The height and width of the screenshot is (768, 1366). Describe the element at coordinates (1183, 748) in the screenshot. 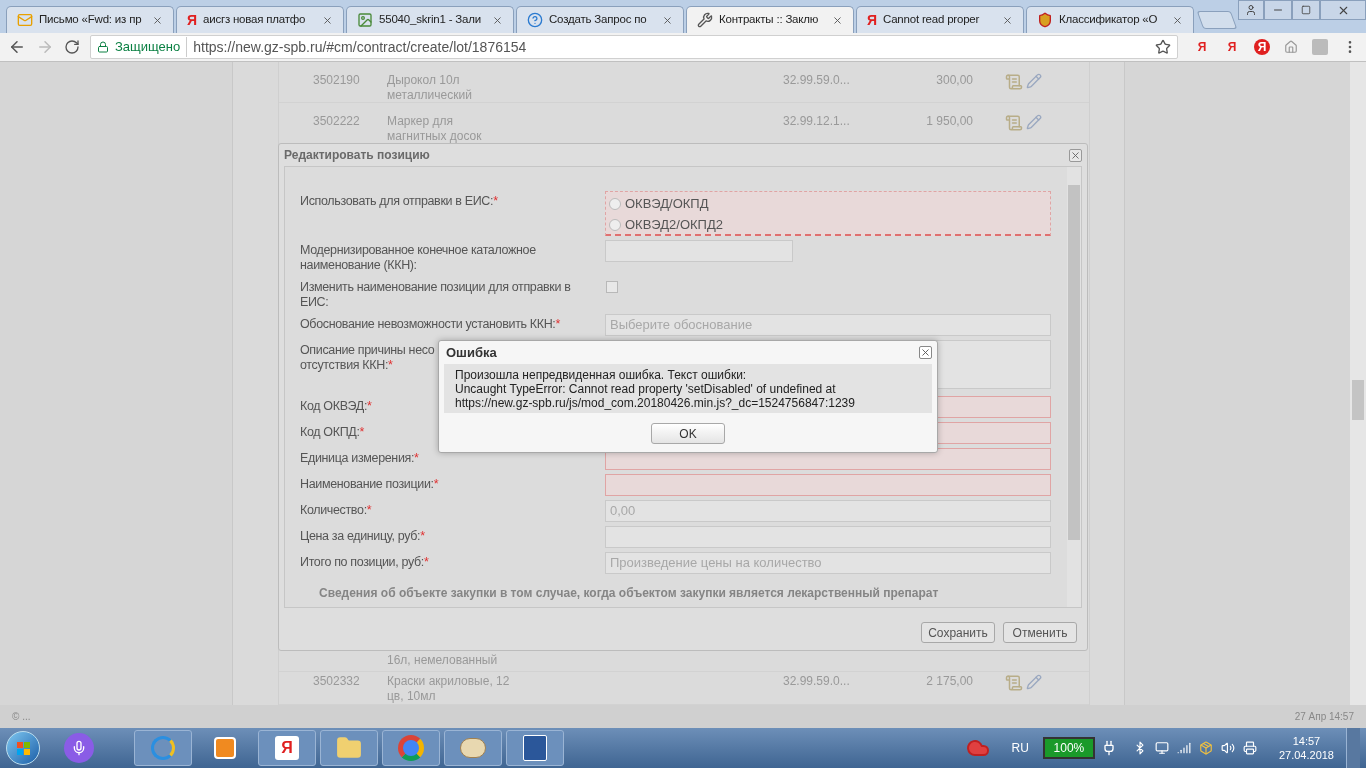

I see `signal-icon` at that location.